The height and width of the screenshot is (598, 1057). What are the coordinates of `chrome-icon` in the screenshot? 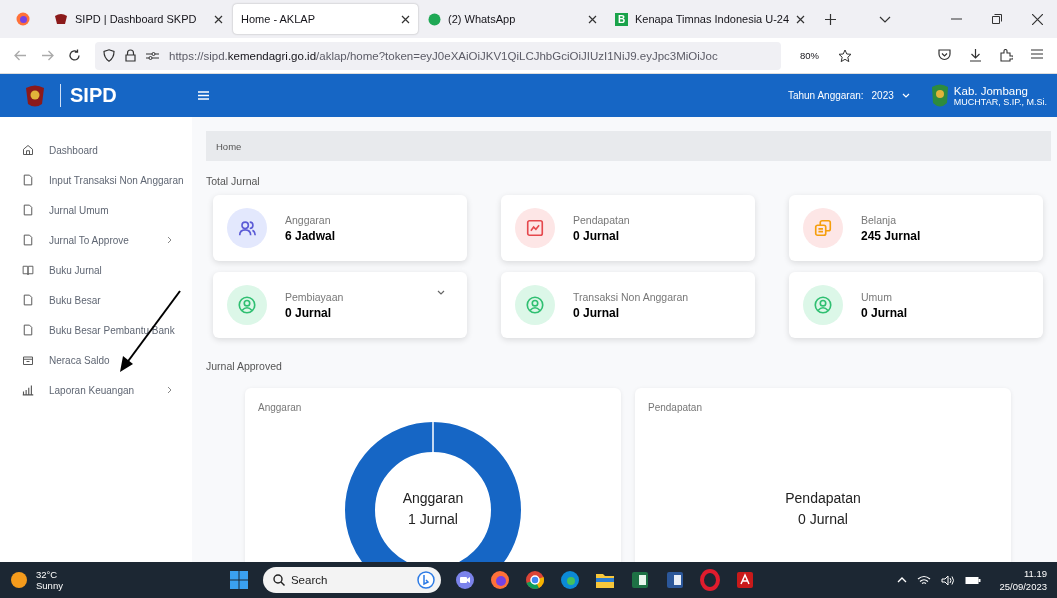 It's located at (534, 580).